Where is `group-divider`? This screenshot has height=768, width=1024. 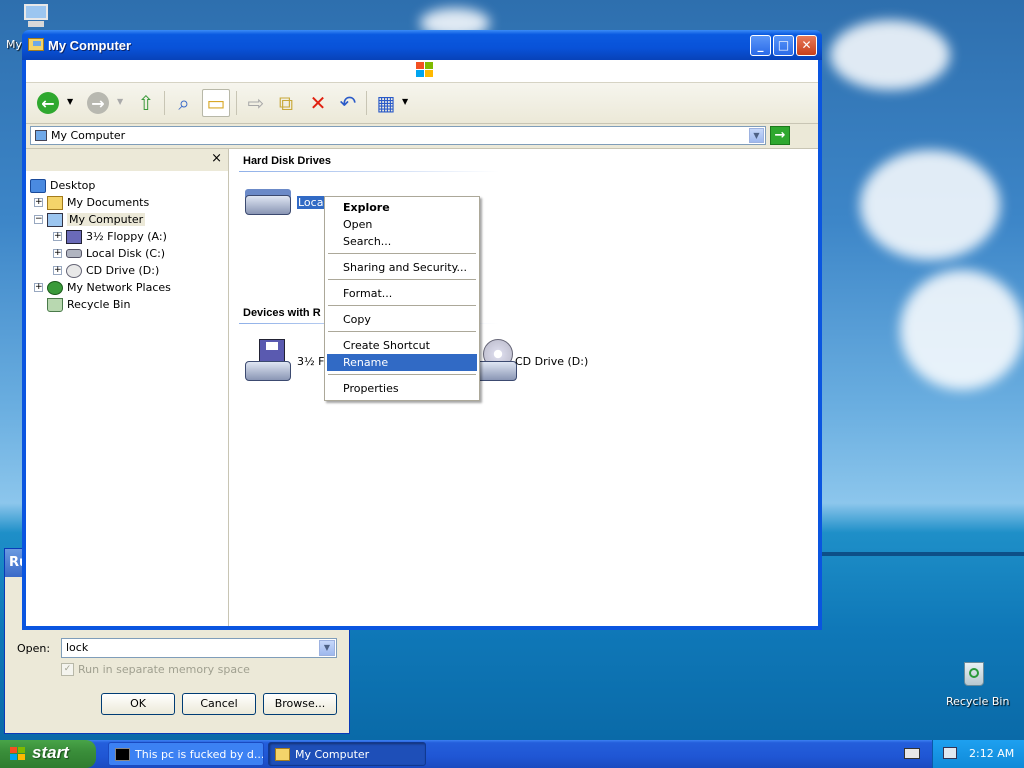 group-divider is located at coordinates (369, 171).